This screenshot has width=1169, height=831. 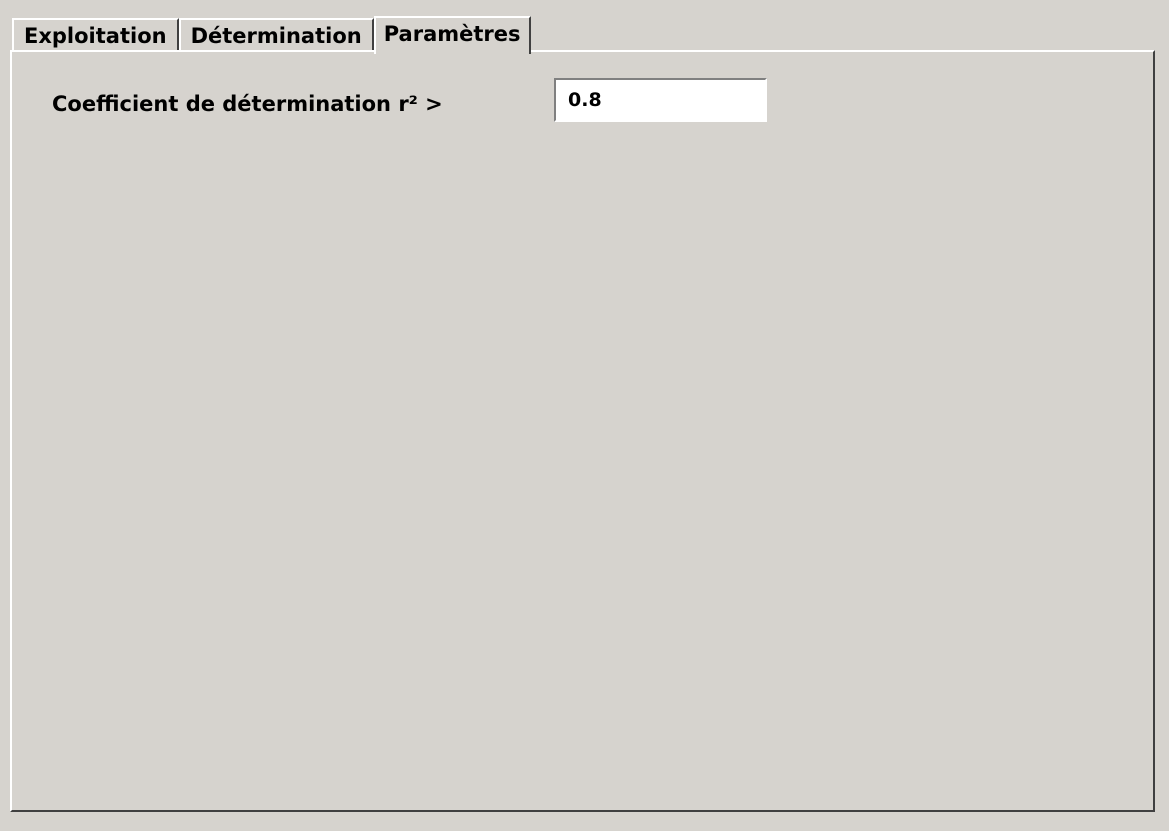 What do you see at coordinates (452, 35) in the screenshot?
I see `tab-parametres: Paramètres` at bounding box center [452, 35].